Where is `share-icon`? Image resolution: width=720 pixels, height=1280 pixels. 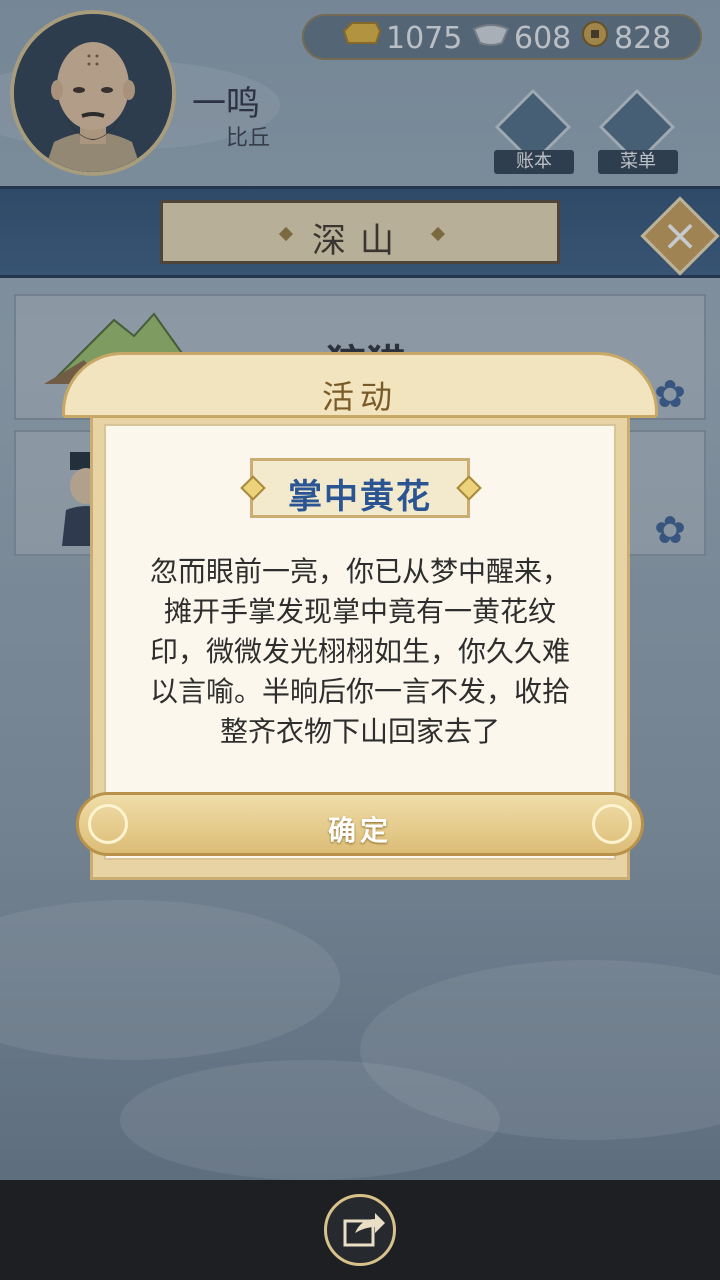
share-icon is located at coordinates (364, 1230).